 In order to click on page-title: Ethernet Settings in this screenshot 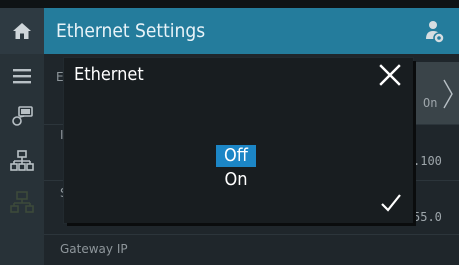, I will do `click(131, 31)`.